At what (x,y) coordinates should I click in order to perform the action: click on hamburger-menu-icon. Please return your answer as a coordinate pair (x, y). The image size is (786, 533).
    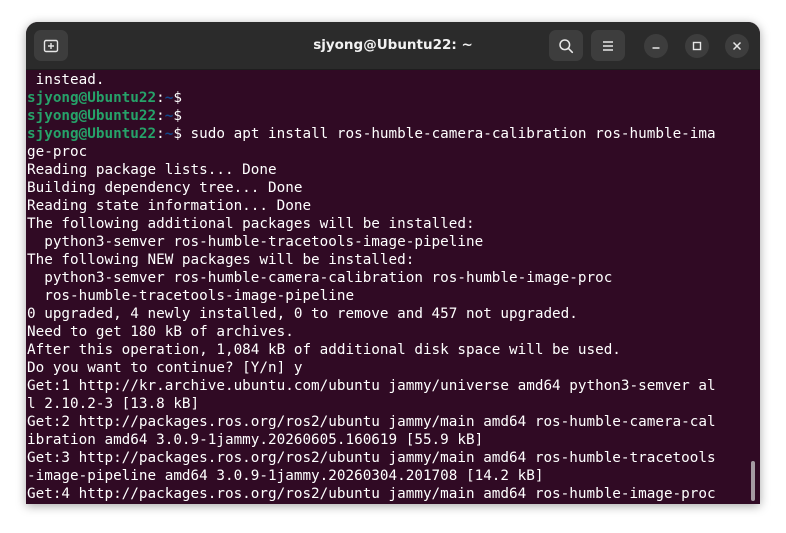
    Looking at the image, I should click on (608, 45).